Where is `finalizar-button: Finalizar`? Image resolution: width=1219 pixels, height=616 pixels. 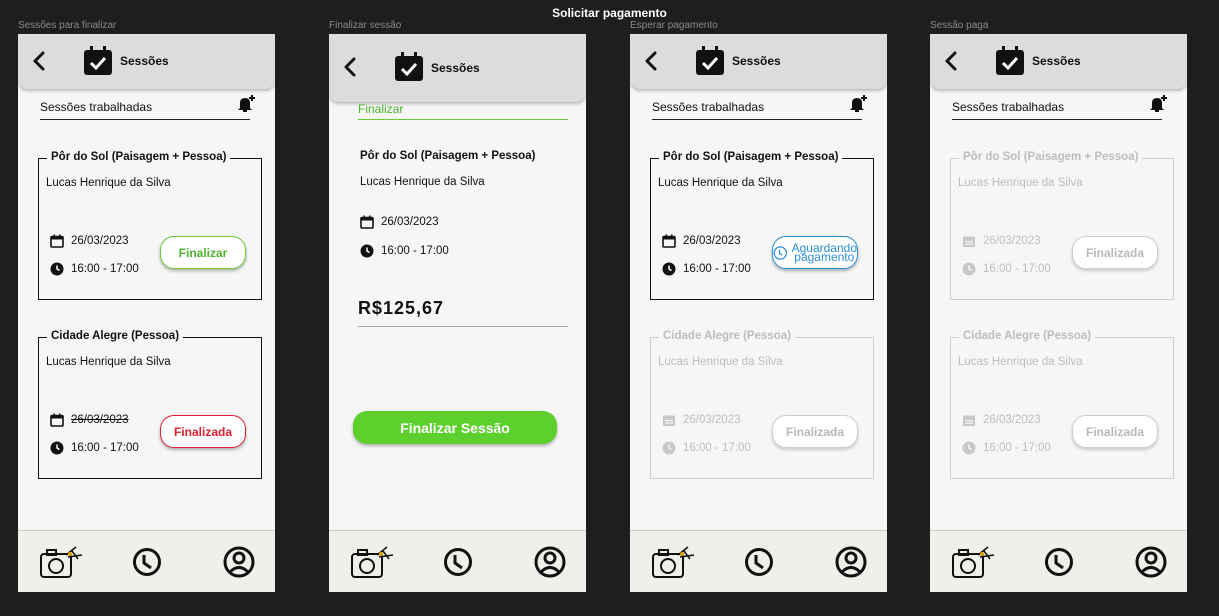
finalizar-button: Finalizar is located at coordinates (203, 252).